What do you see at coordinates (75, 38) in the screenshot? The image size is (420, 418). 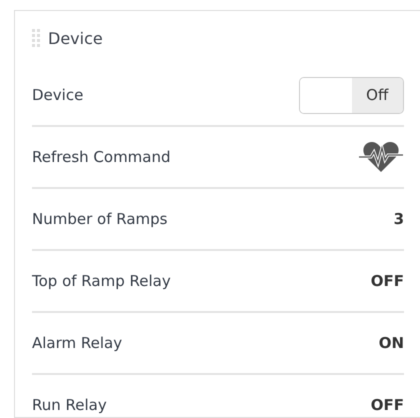 I see `panel-title: Device` at bounding box center [75, 38].